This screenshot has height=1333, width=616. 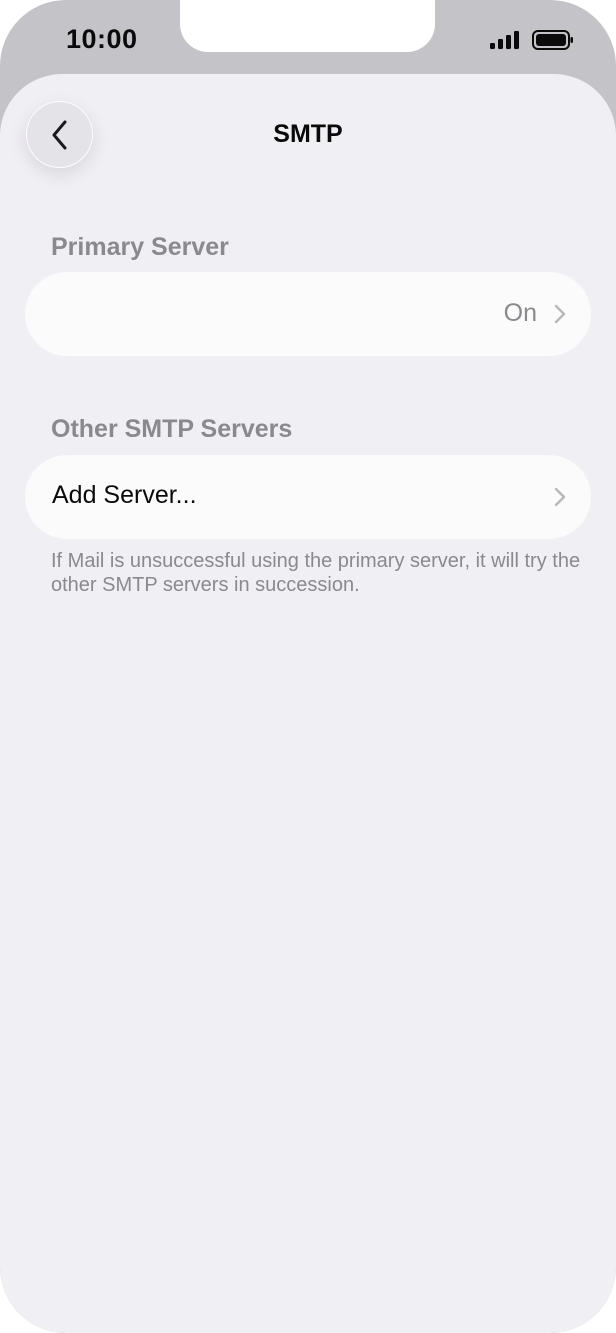 What do you see at coordinates (308, 134) in the screenshot?
I see `page-title: SMTP` at bounding box center [308, 134].